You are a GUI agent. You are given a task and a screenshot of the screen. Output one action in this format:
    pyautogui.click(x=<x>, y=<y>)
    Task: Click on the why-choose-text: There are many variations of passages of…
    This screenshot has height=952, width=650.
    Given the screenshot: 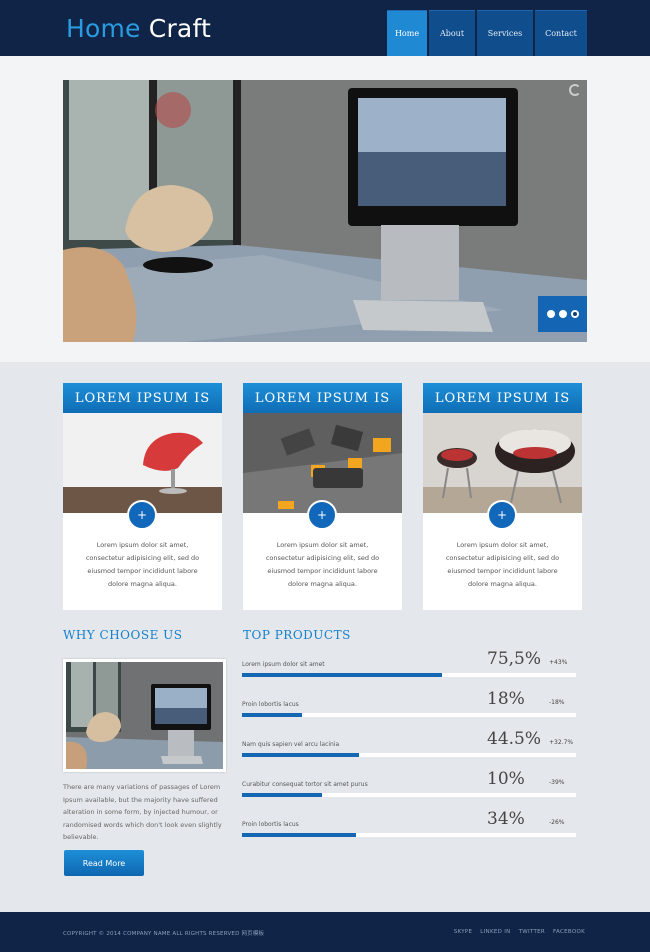 What is the action you would take?
    pyautogui.click(x=142, y=812)
    